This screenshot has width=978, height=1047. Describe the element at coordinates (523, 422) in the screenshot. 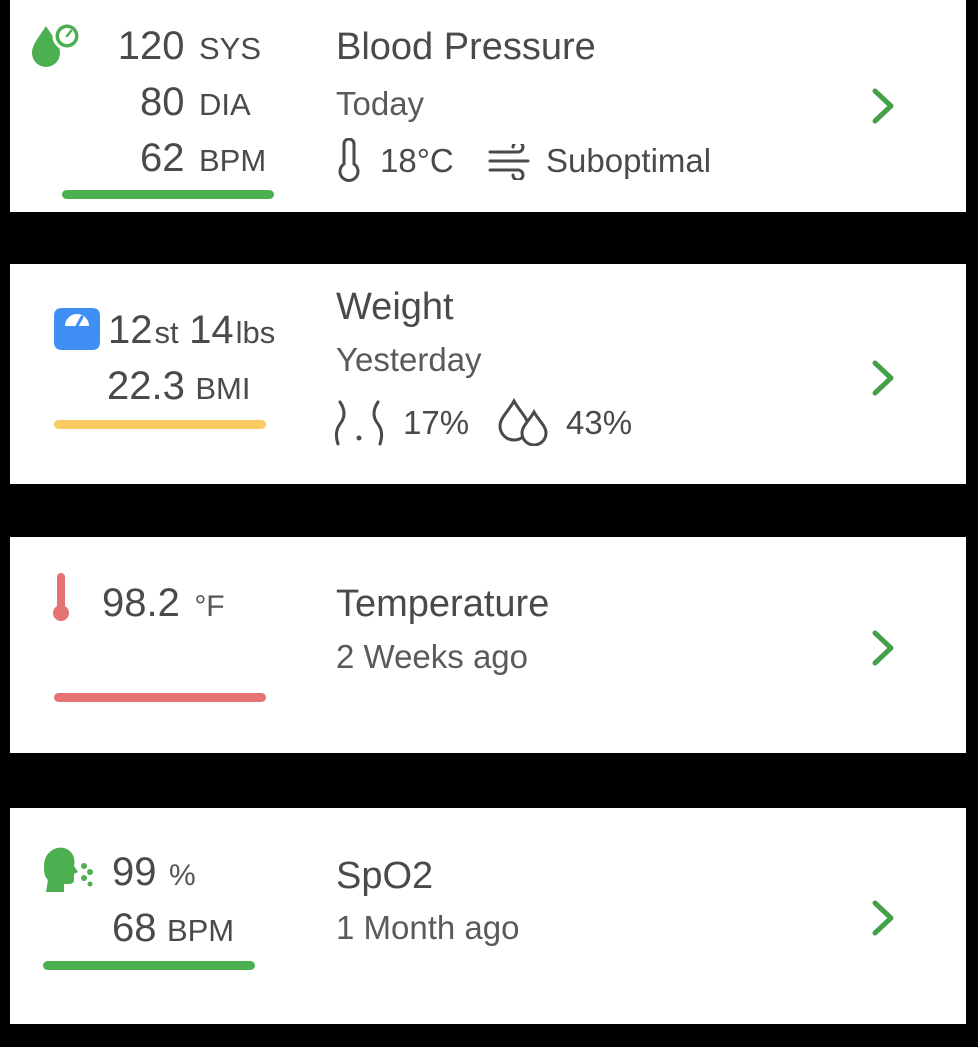

I see `water-drops-icon` at that location.